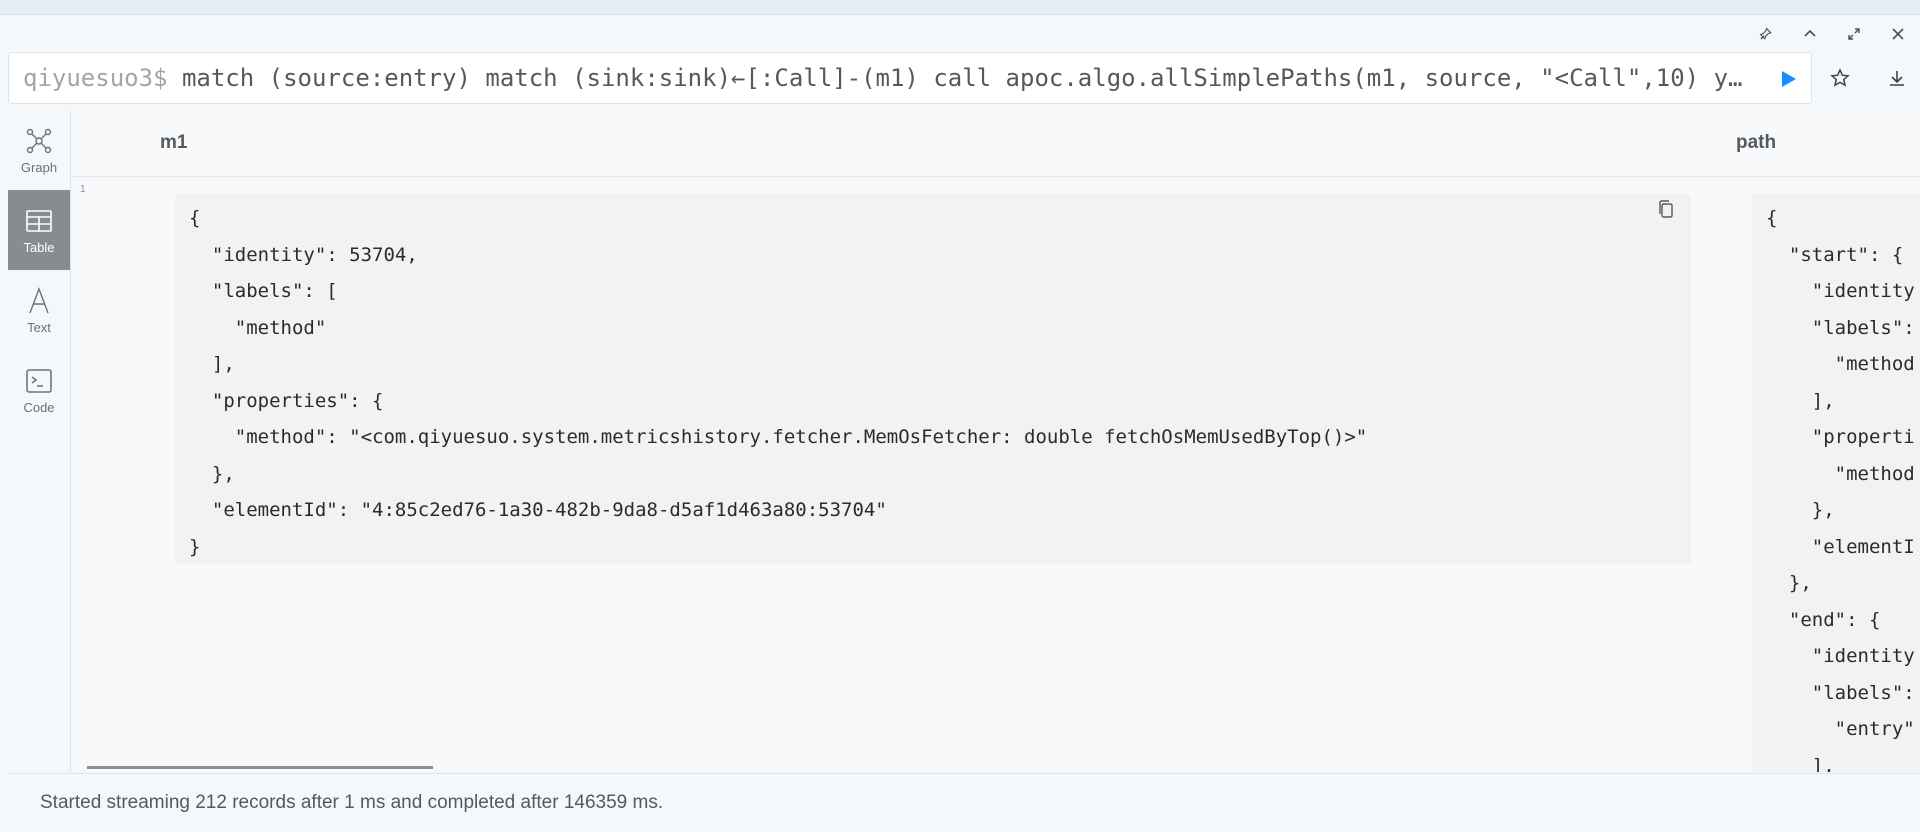  I want to click on window-top-strip, so click(960, 7).